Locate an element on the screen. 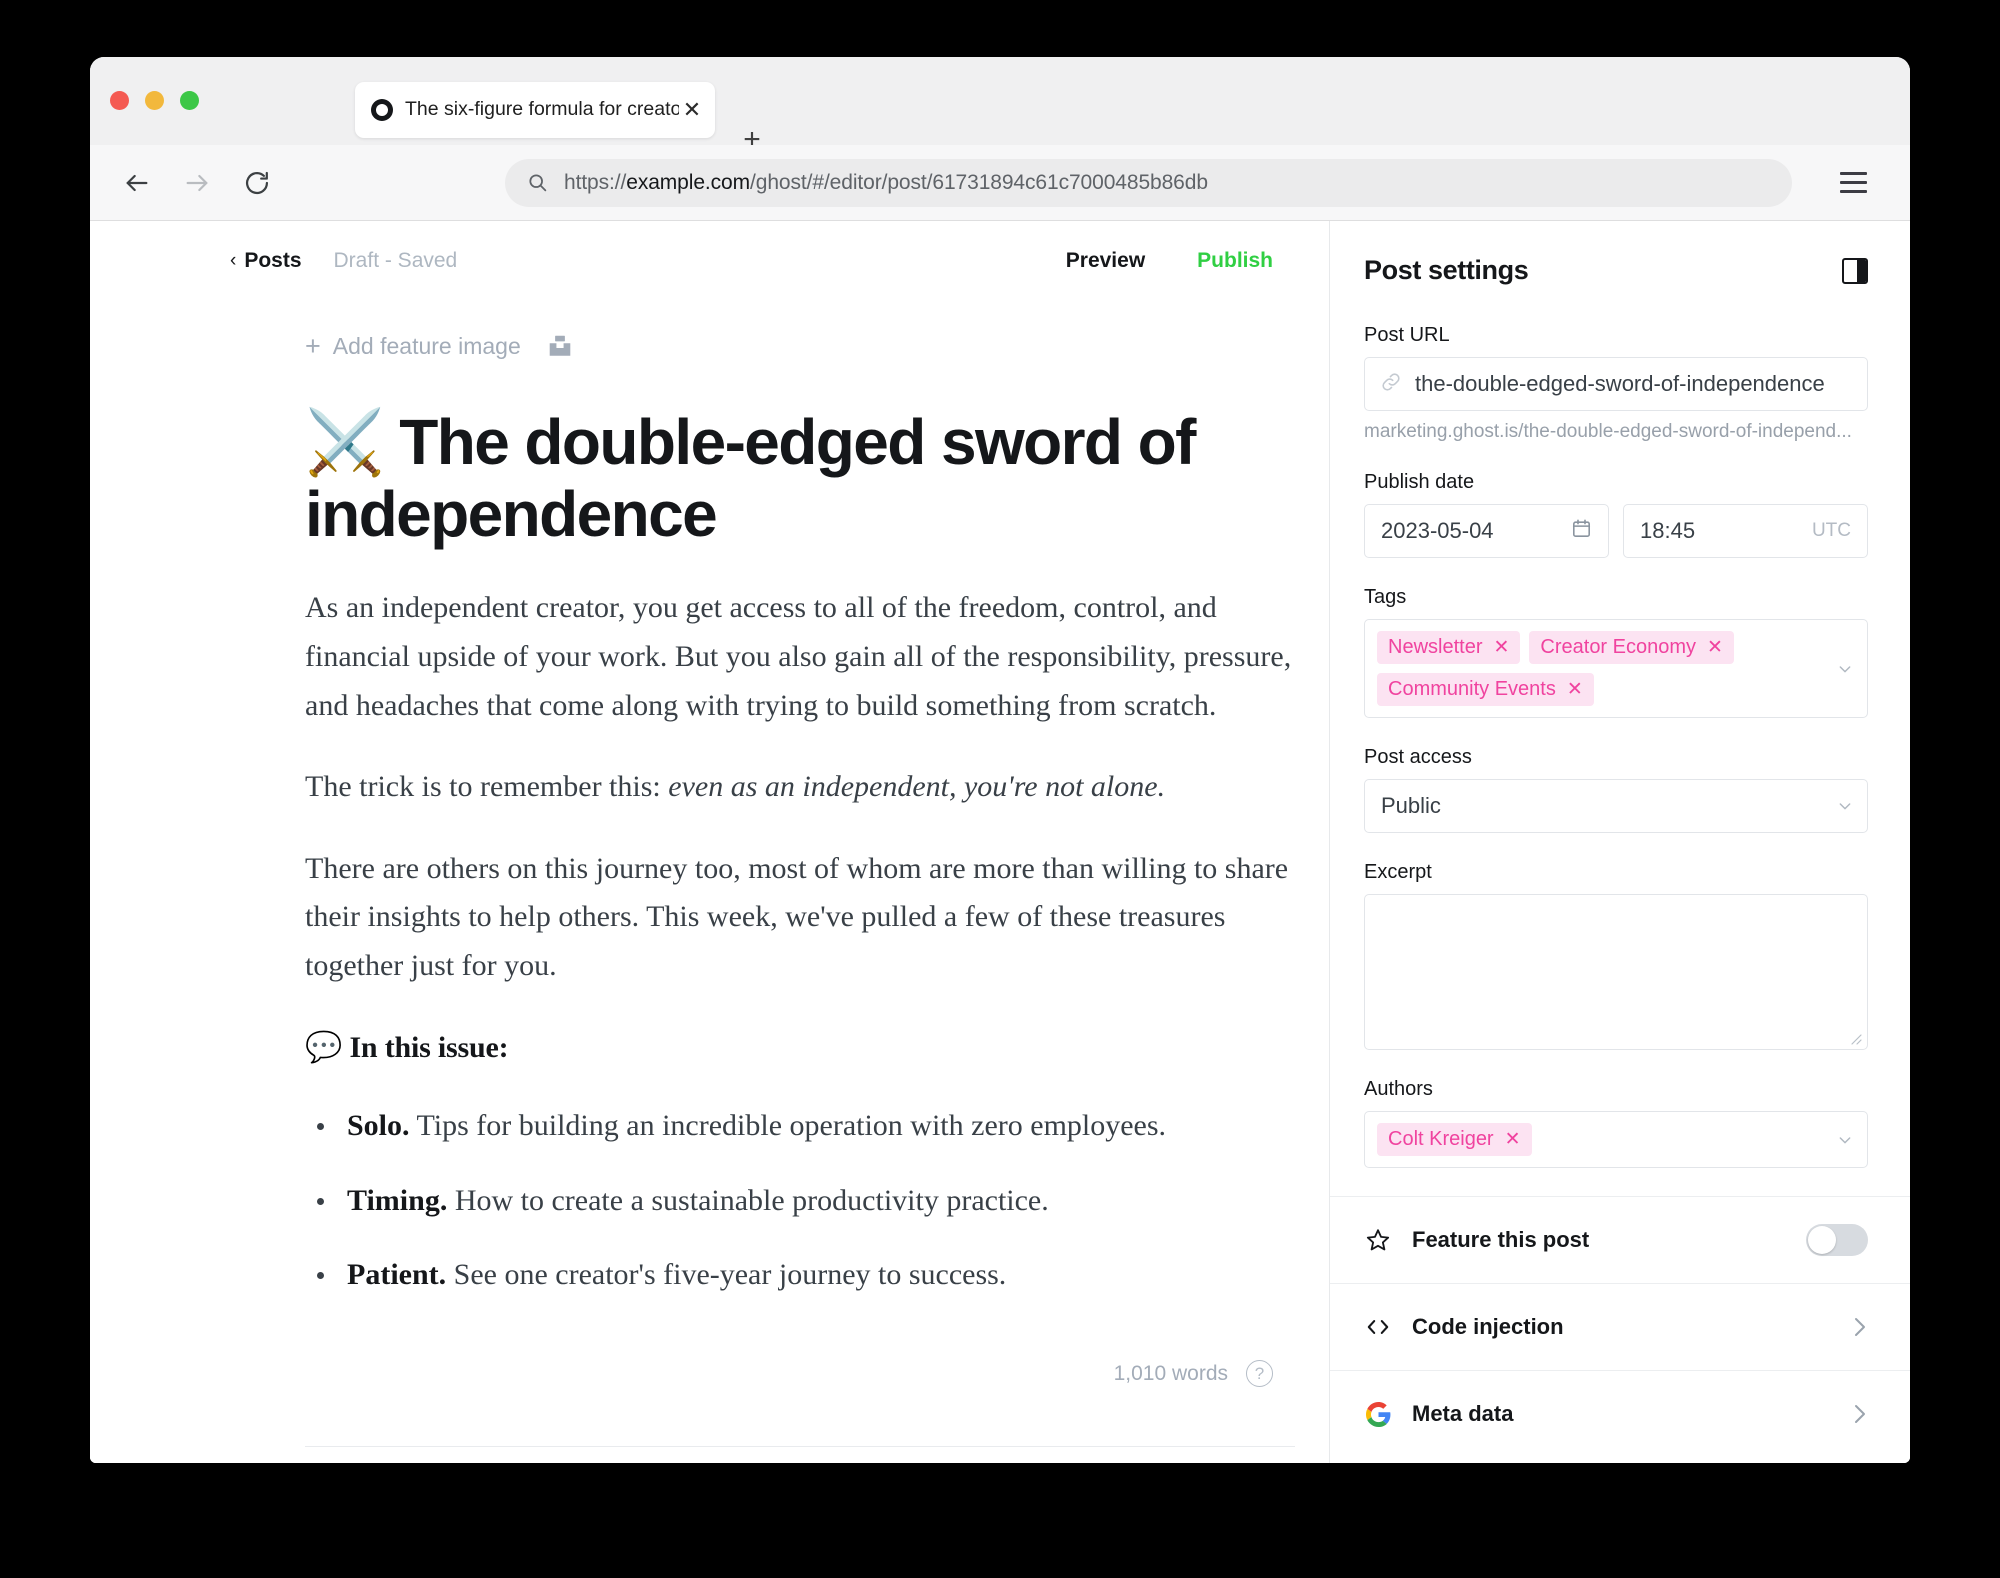 The image size is (2000, 1578). authors-label: Authors is located at coordinates (1398, 1089).